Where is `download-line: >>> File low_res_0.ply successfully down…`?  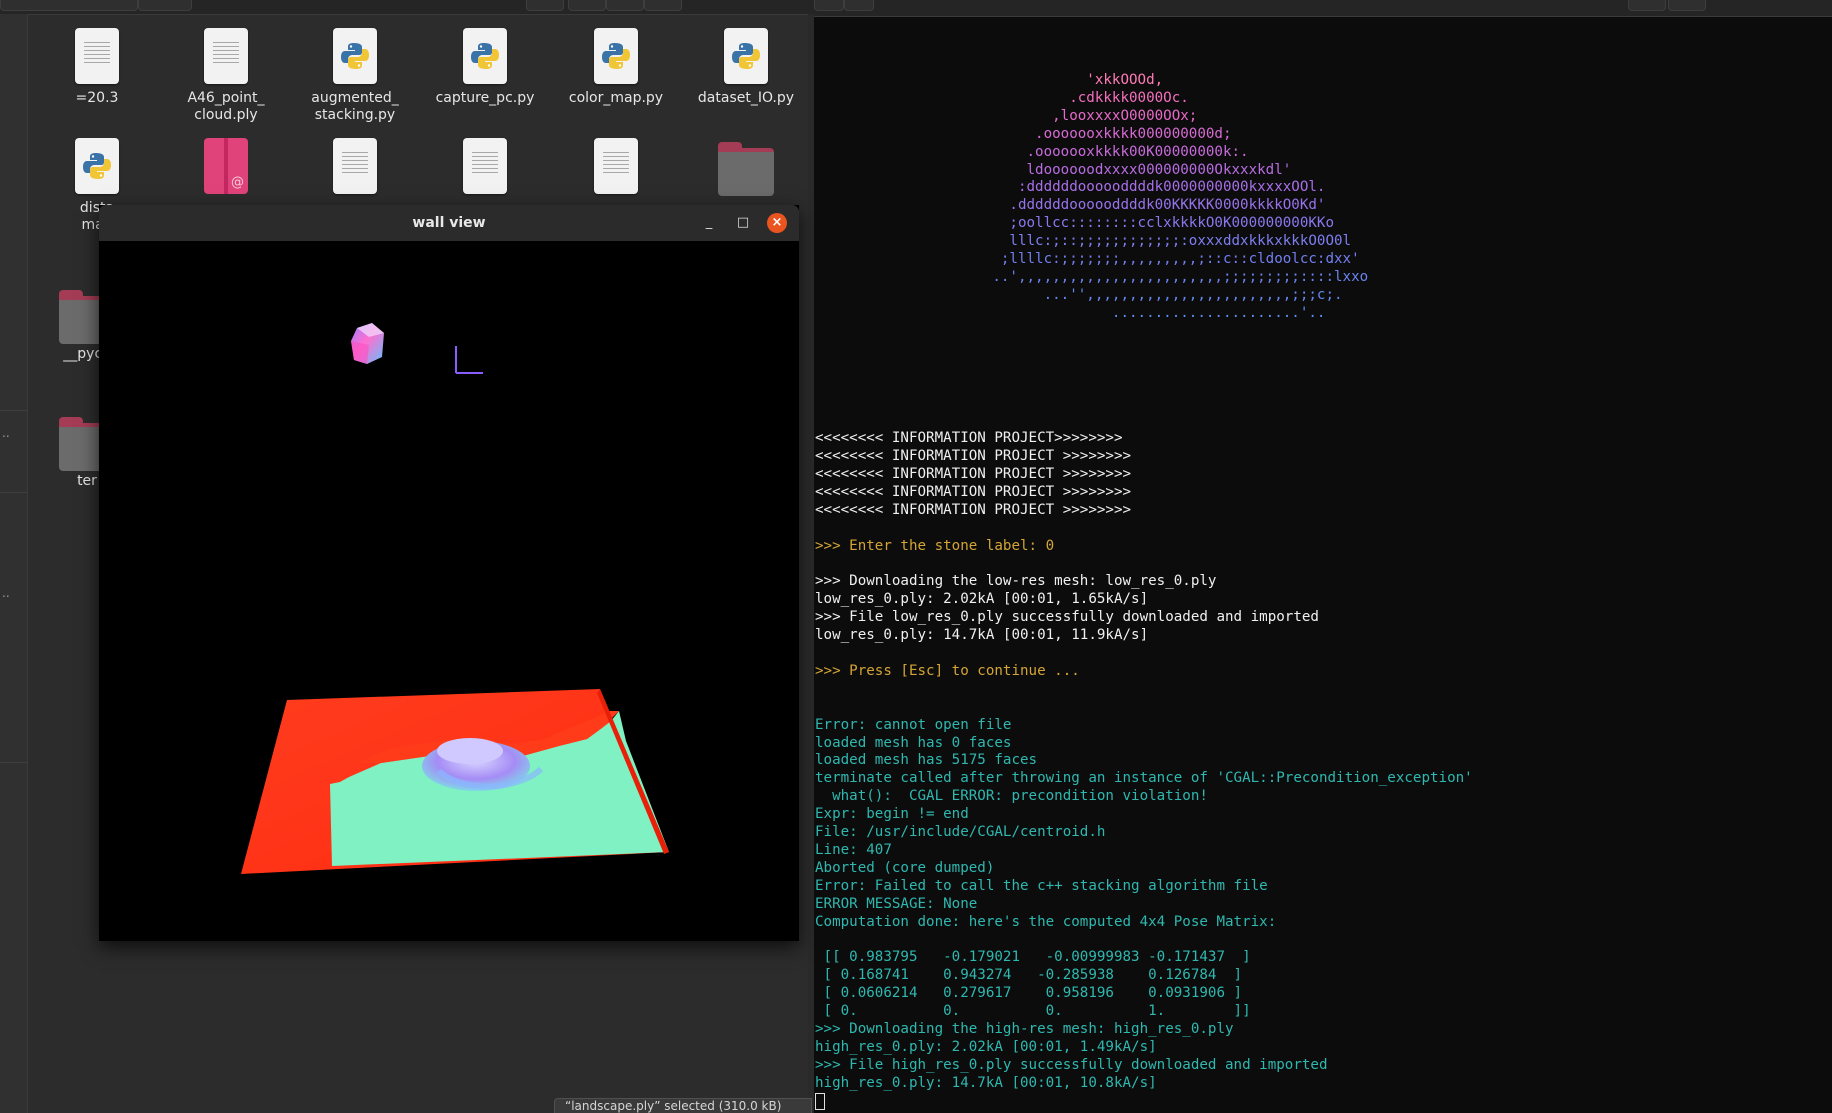
download-line: >>> File low_res_0.ply successfully down… is located at coordinates (1067, 617).